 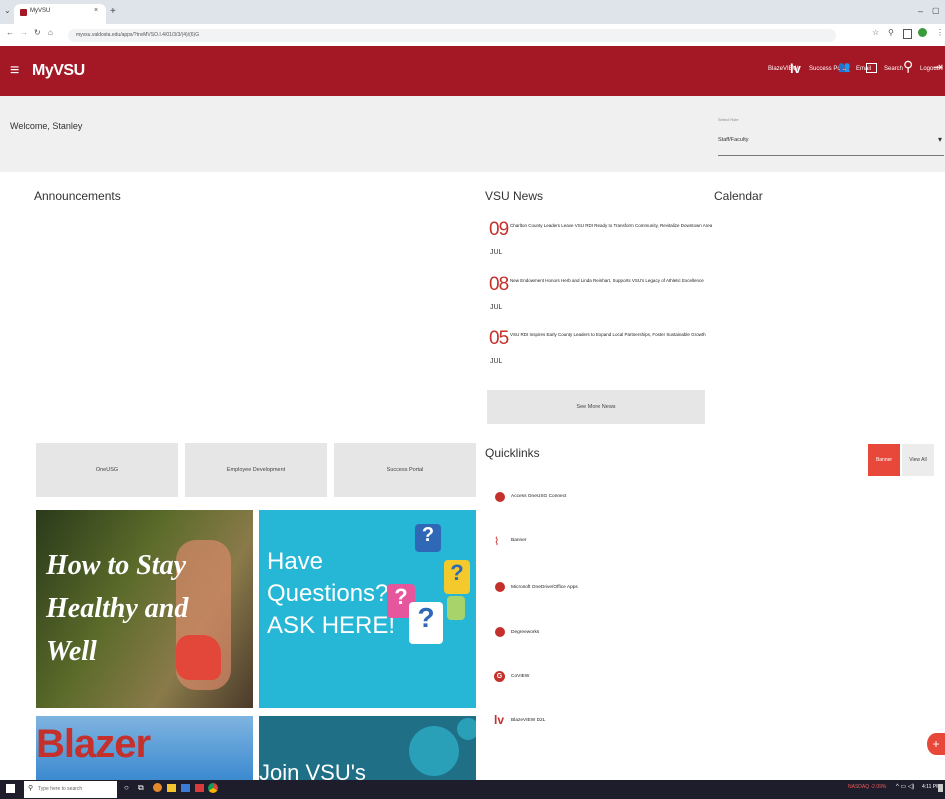 I want to click on search-icon: ⚲, so click(x=908, y=66).